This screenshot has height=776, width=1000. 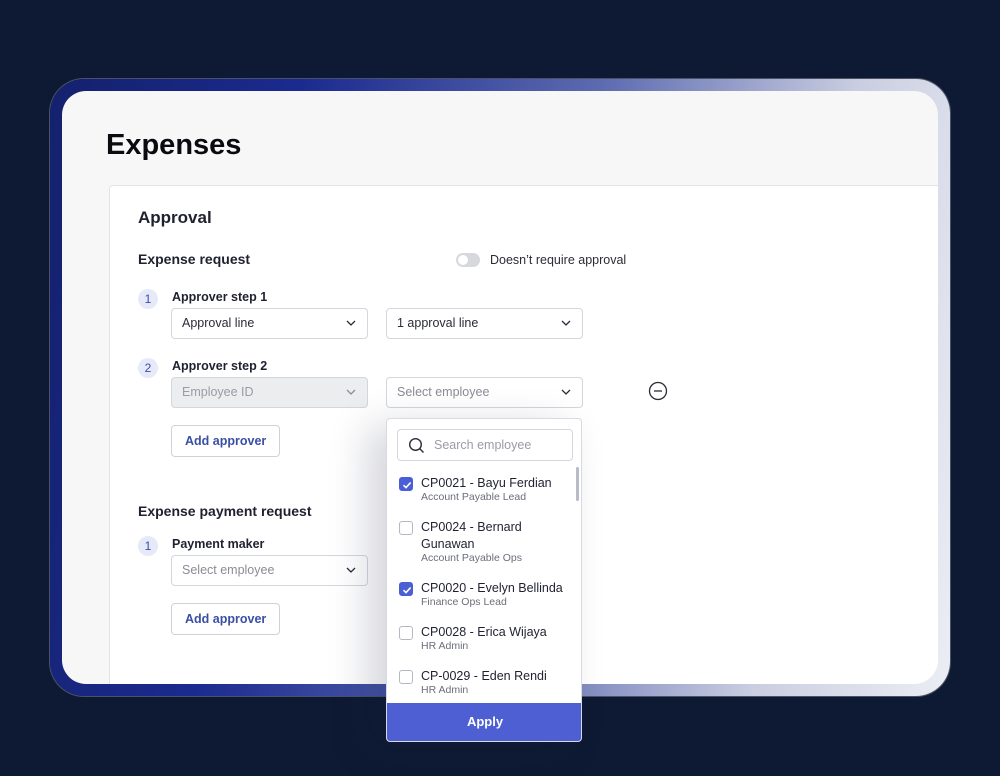 I want to click on payment-maker-select: Select employee, so click(x=269, y=570).